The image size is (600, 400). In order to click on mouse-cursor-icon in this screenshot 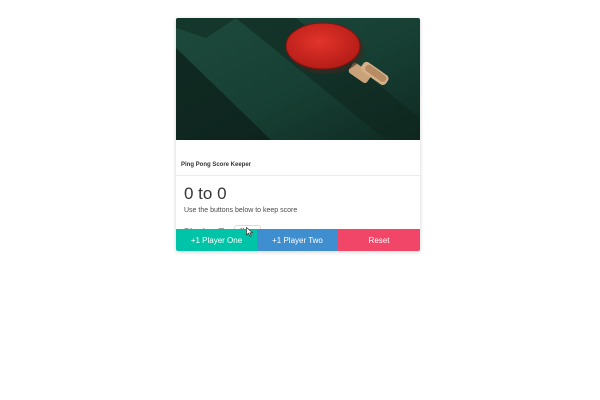, I will do `click(250, 230)`.